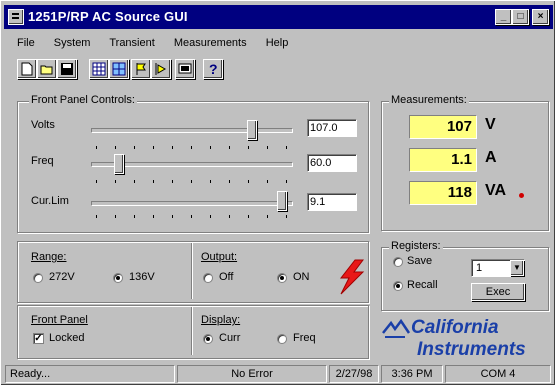  Describe the element at coordinates (26, 43) in the screenshot. I see `menu-file: File` at that location.